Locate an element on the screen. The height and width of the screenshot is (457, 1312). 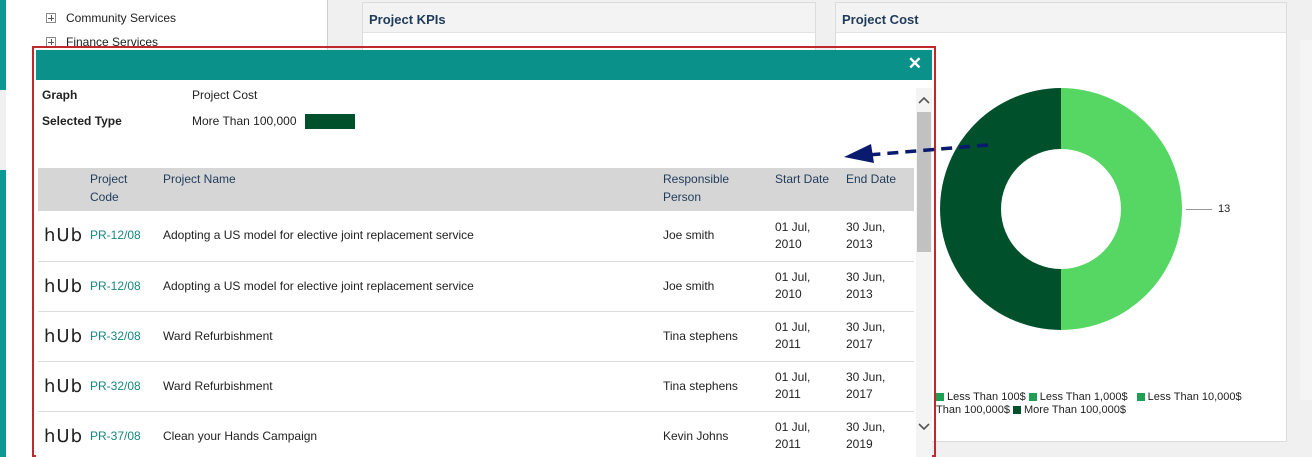
project-cost-donut-chart is located at coordinates (1061, 209).